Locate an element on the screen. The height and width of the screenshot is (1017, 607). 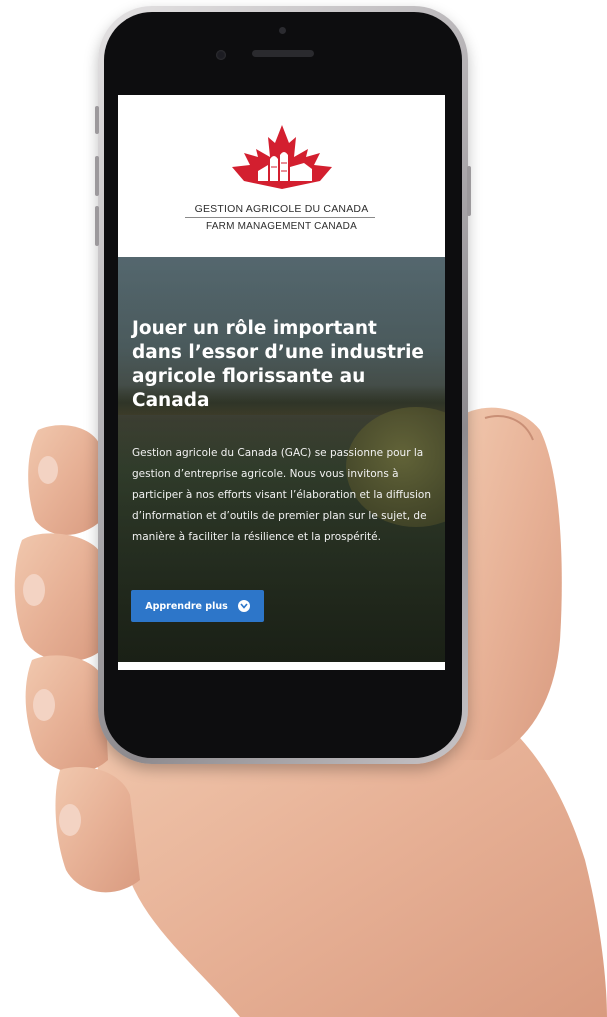
chevron-down-circle-icon is located at coordinates (243, 606).